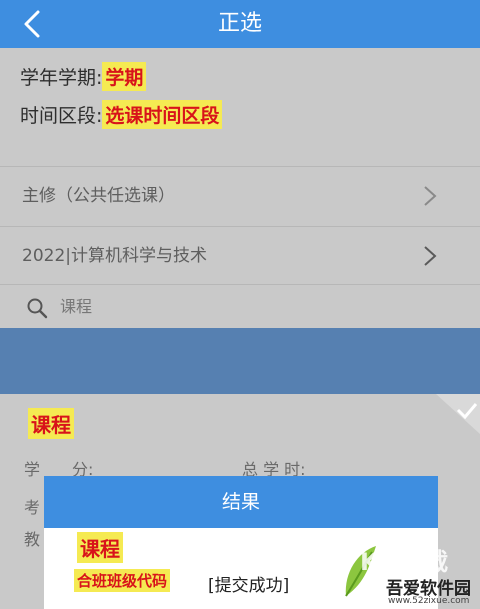 This screenshot has width=480, height=609. What do you see at coordinates (240, 195) in the screenshot?
I see `course-type-selector: 主修（公共任选课）` at bounding box center [240, 195].